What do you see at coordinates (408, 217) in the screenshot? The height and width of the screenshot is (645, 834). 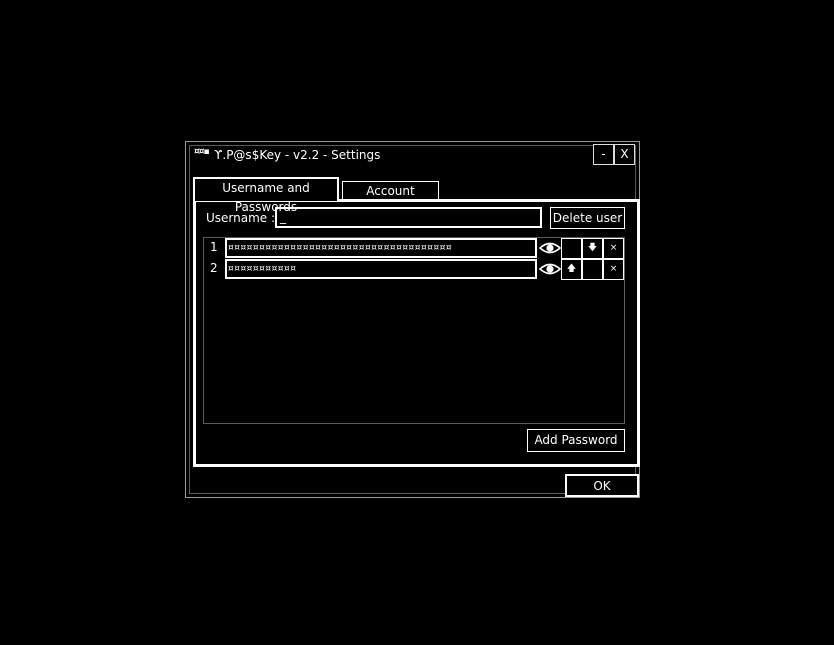 I see `username-input: _` at bounding box center [408, 217].